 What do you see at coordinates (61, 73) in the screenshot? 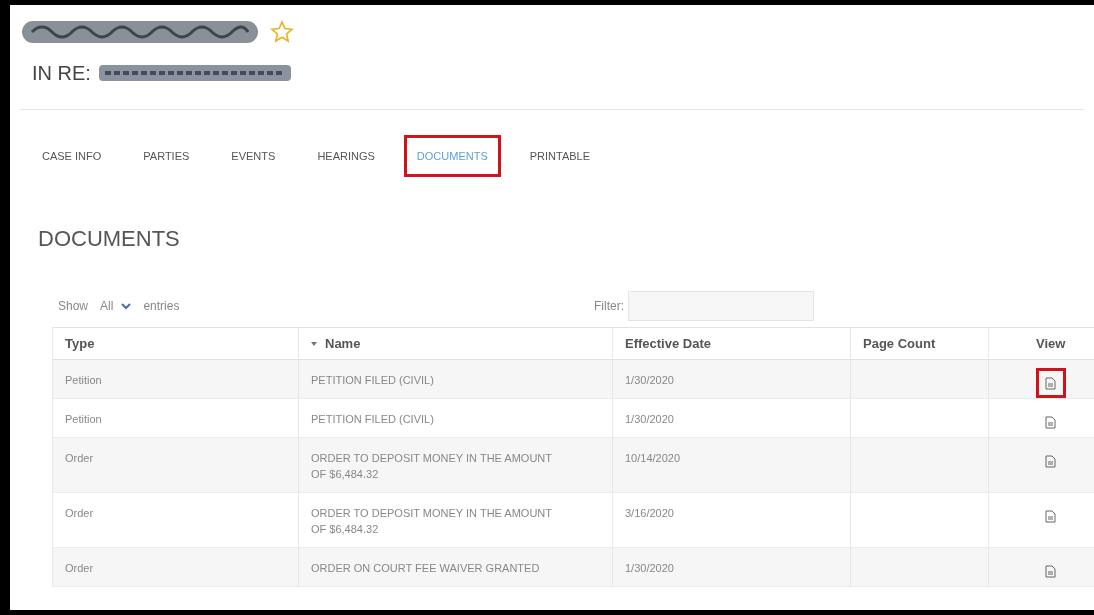
I see `case-caption-label: IN RE:` at bounding box center [61, 73].